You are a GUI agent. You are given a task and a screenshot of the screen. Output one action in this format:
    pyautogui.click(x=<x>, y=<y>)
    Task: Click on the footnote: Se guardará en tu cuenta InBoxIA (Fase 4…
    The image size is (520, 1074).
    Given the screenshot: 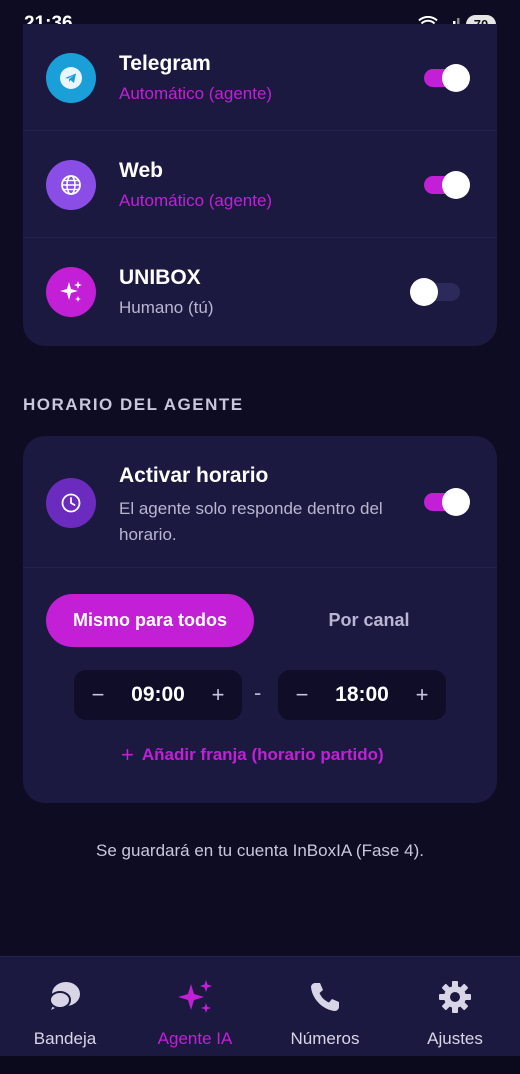 What is the action you would take?
    pyautogui.click(x=260, y=850)
    